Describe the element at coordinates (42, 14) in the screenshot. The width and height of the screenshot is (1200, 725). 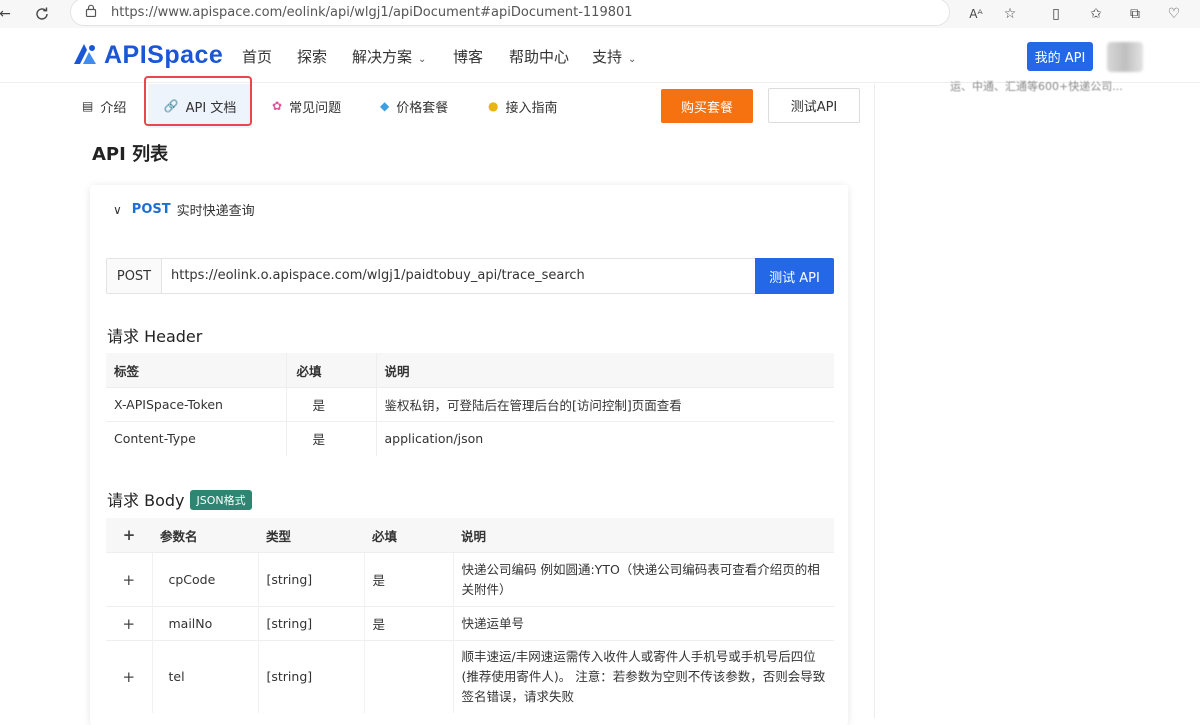
I see `refresh-icon` at that location.